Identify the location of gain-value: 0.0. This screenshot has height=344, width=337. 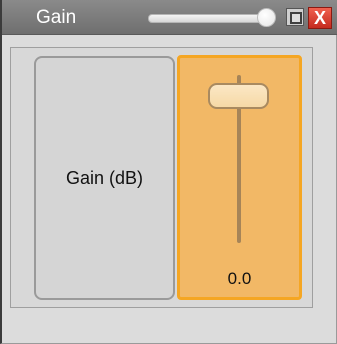
(239, 278).